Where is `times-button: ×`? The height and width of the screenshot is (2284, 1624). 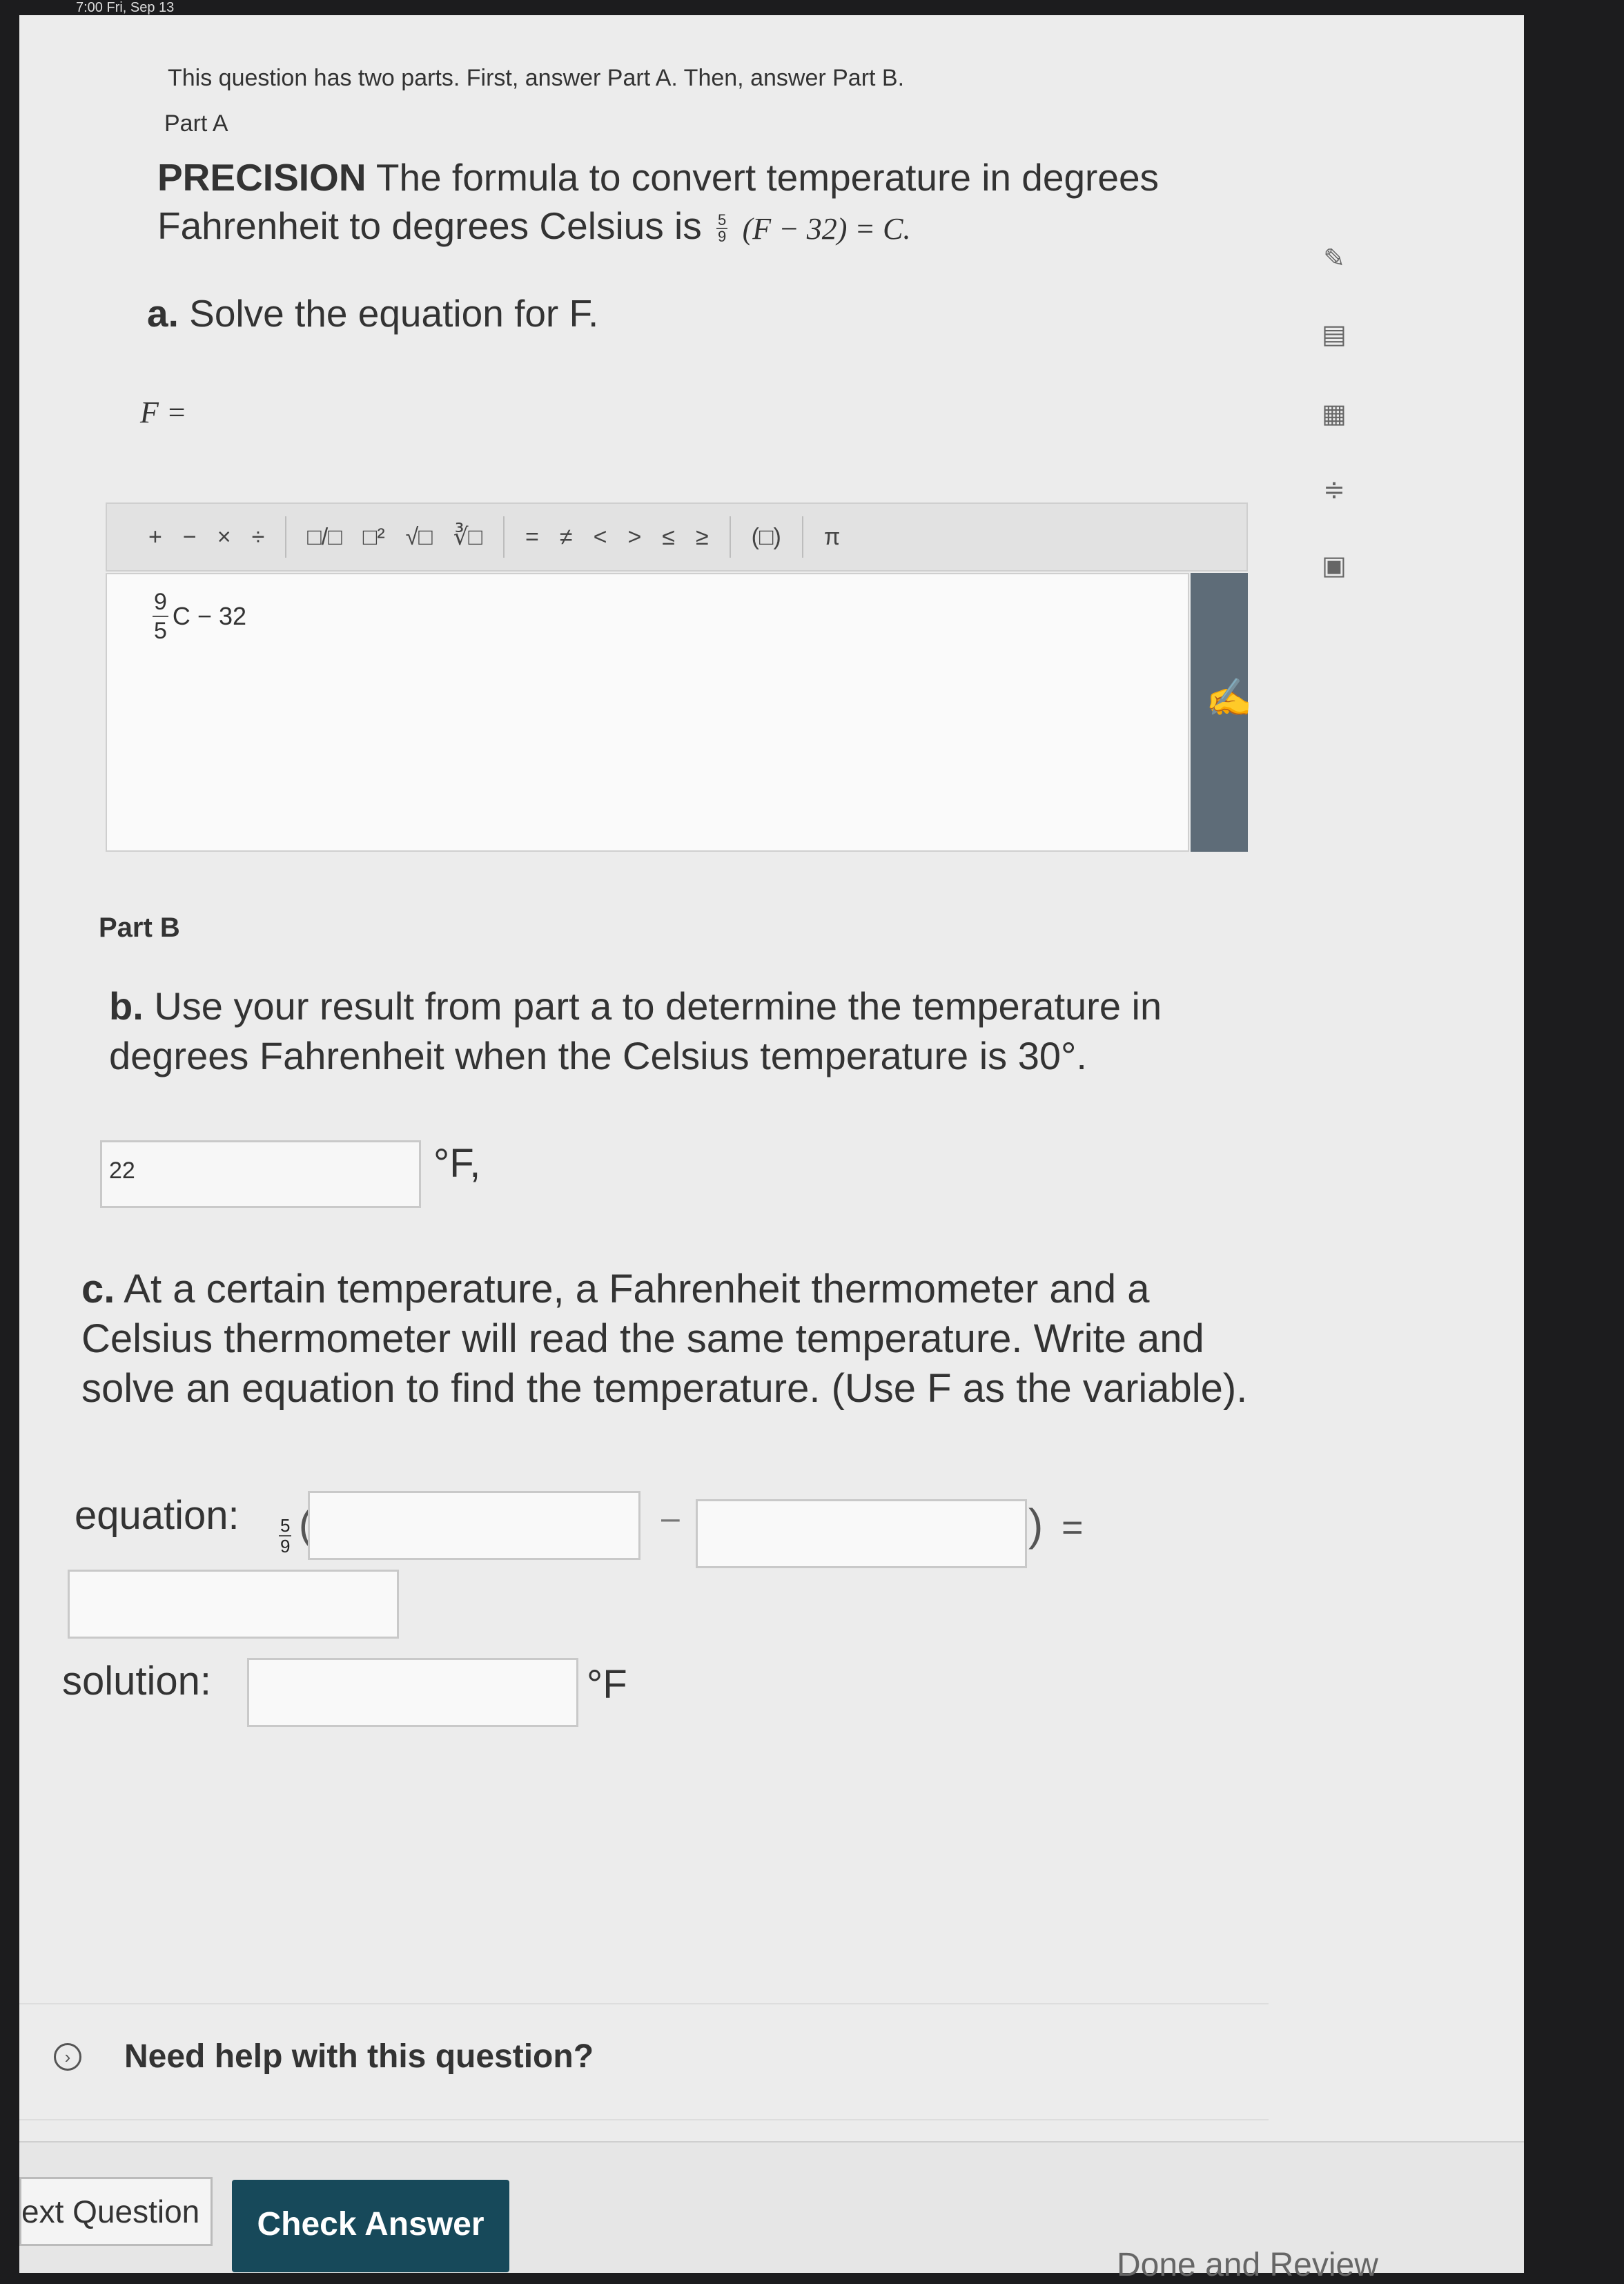 times-button: × is located at coordinates (224, 537).